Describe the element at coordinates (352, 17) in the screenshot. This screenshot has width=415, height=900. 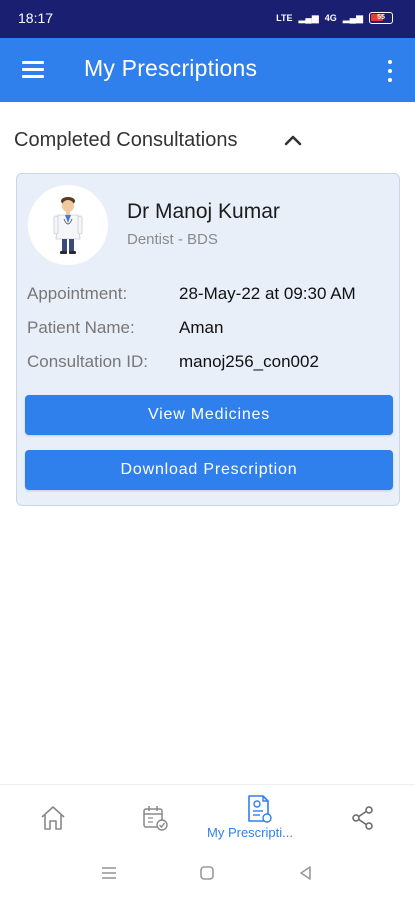
I see `signal-icon-2: ▂▄▆` at that location.